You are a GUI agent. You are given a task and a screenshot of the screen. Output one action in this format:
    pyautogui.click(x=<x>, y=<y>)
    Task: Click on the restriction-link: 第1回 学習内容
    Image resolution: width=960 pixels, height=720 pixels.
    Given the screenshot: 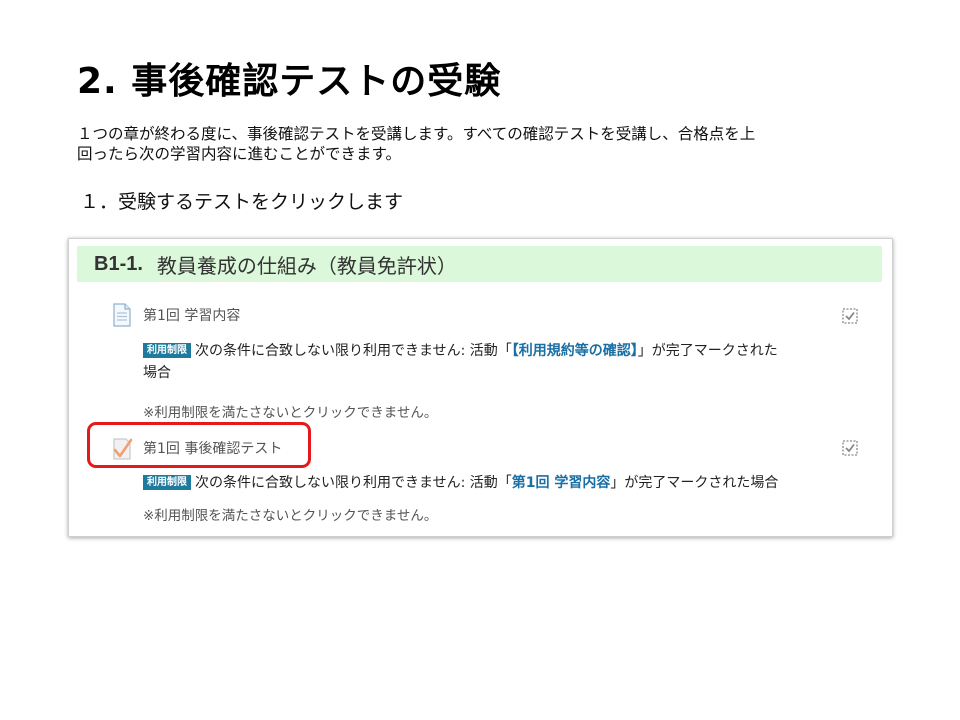 What is the action you would take?
    pyautogui.click(x=561, y=483)
    